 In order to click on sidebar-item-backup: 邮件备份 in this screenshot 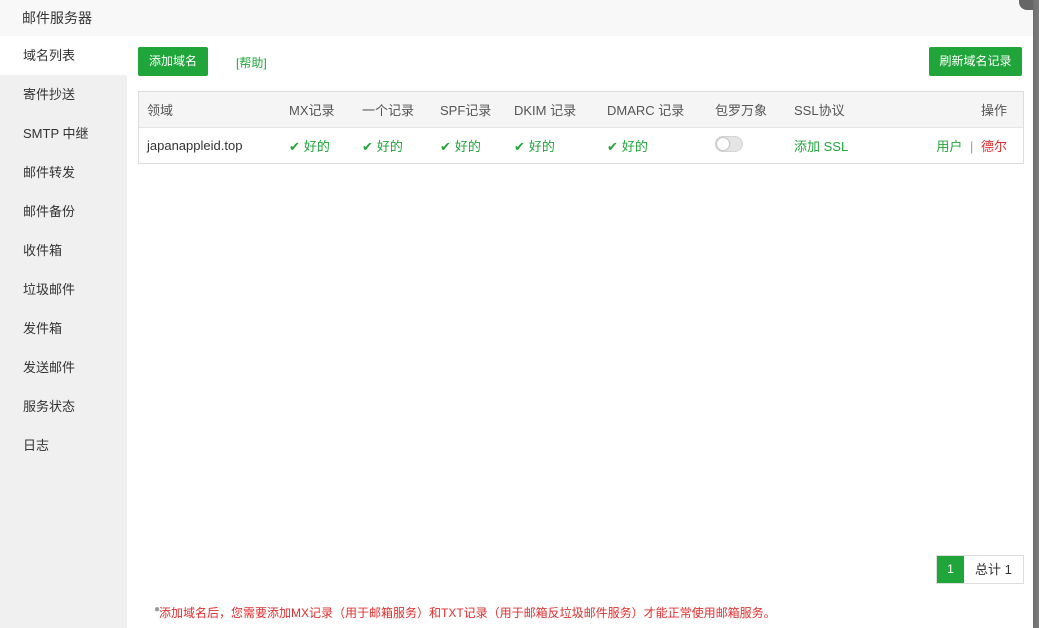, I will do `click(63, 211)`.